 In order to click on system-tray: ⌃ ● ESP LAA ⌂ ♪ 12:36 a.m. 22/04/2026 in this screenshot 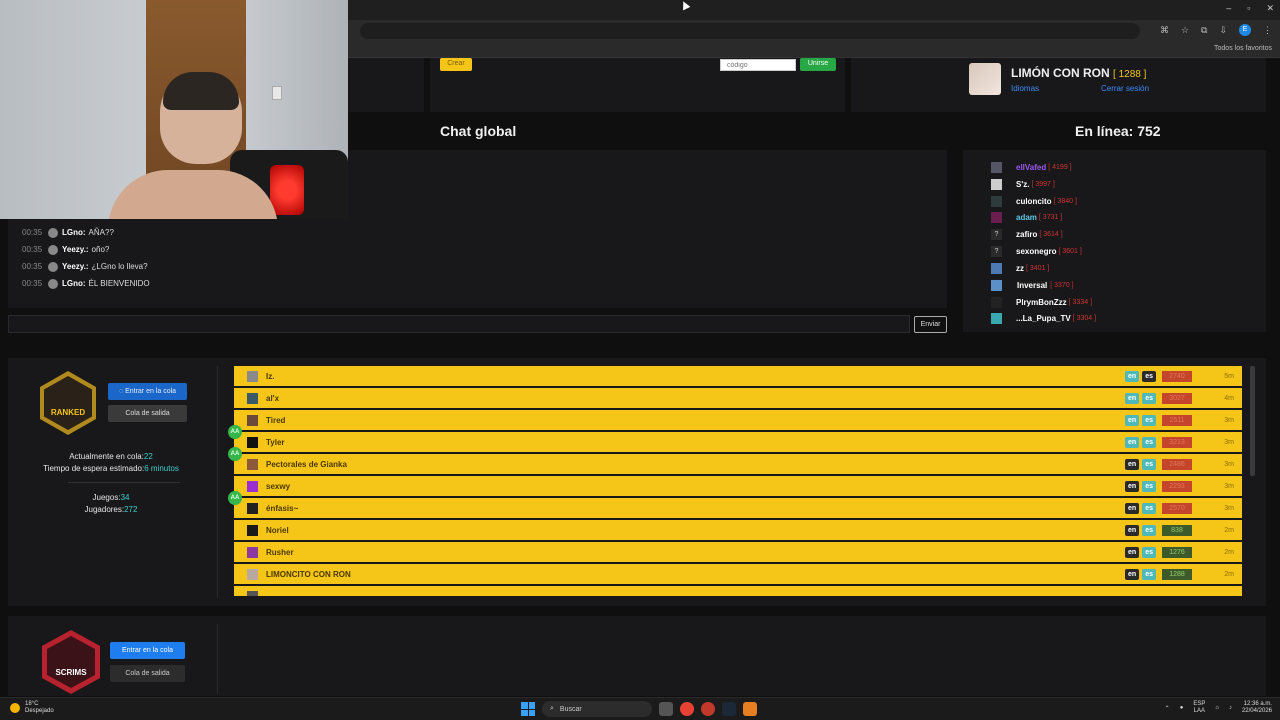, I will do `click(1218, 708)`.